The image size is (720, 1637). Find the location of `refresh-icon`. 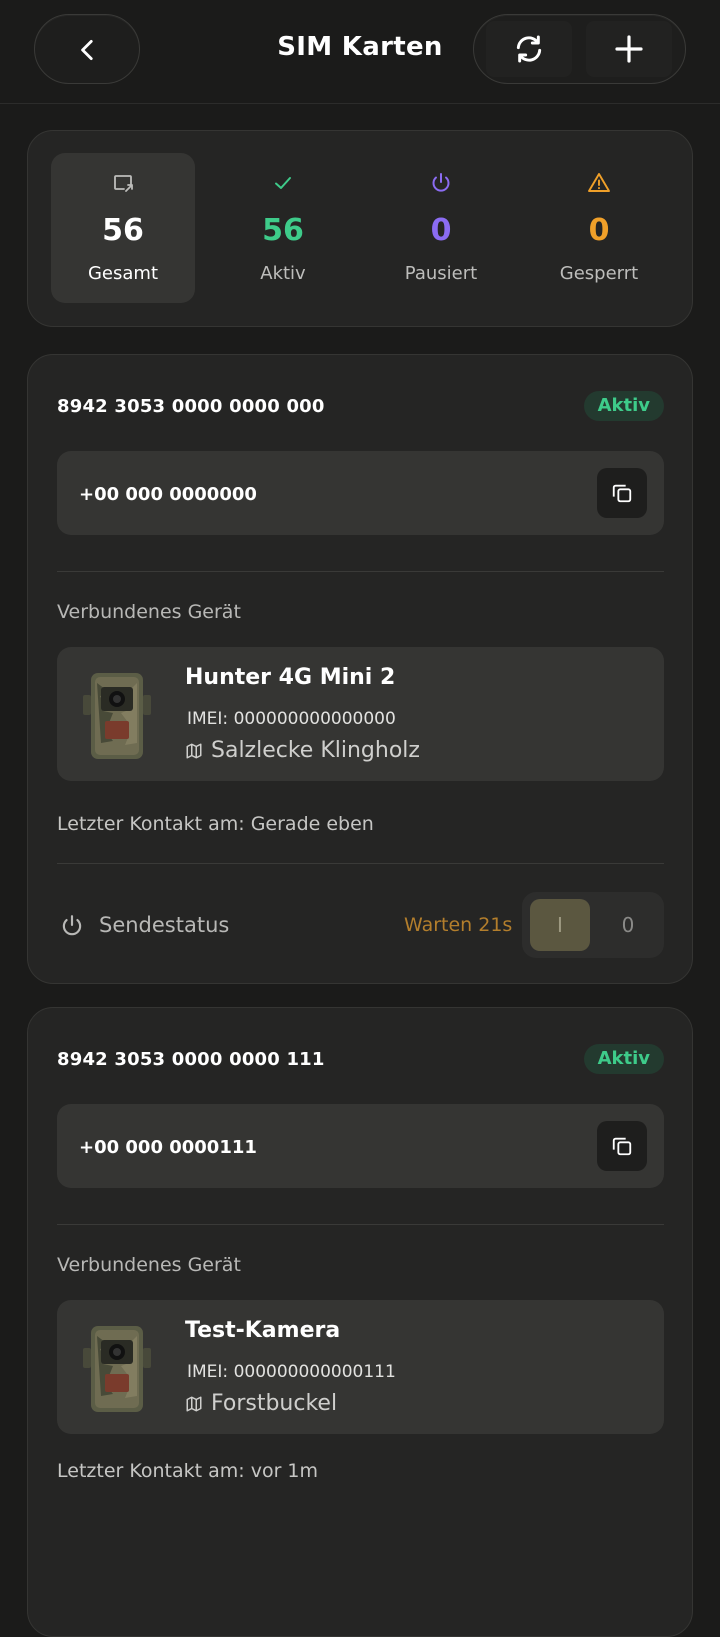

refresh-icon is located at coordinates (529, 49).